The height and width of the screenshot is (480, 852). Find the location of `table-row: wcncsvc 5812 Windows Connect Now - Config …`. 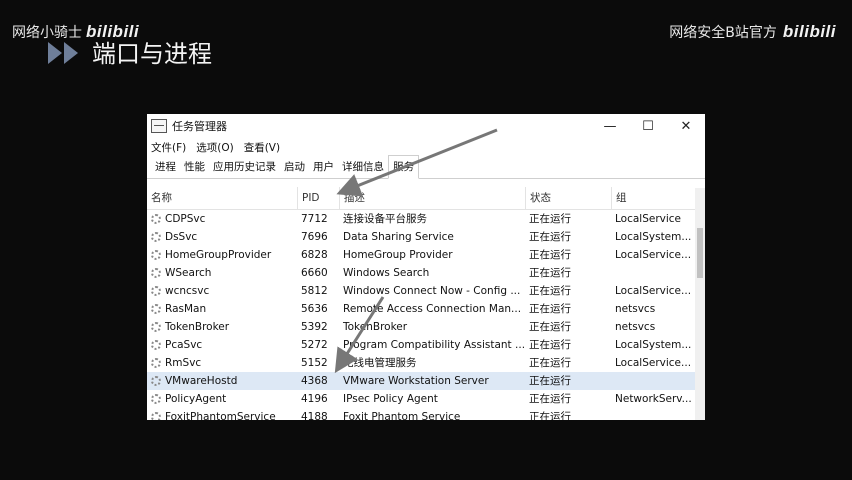

table-row: wcncsvc 5812 Windows Connect Now - Config … is located at coordinates (426, 291).